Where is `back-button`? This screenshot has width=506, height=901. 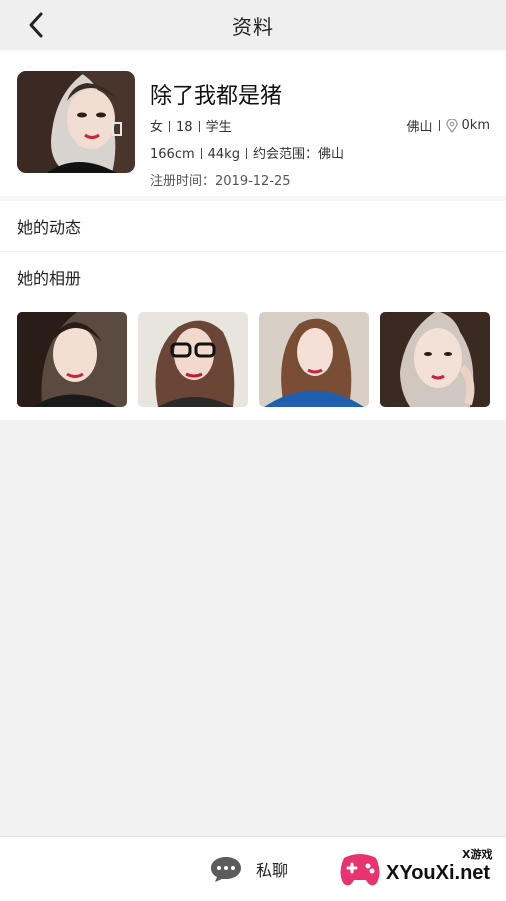 back-button is located at coordinates (36, 25).